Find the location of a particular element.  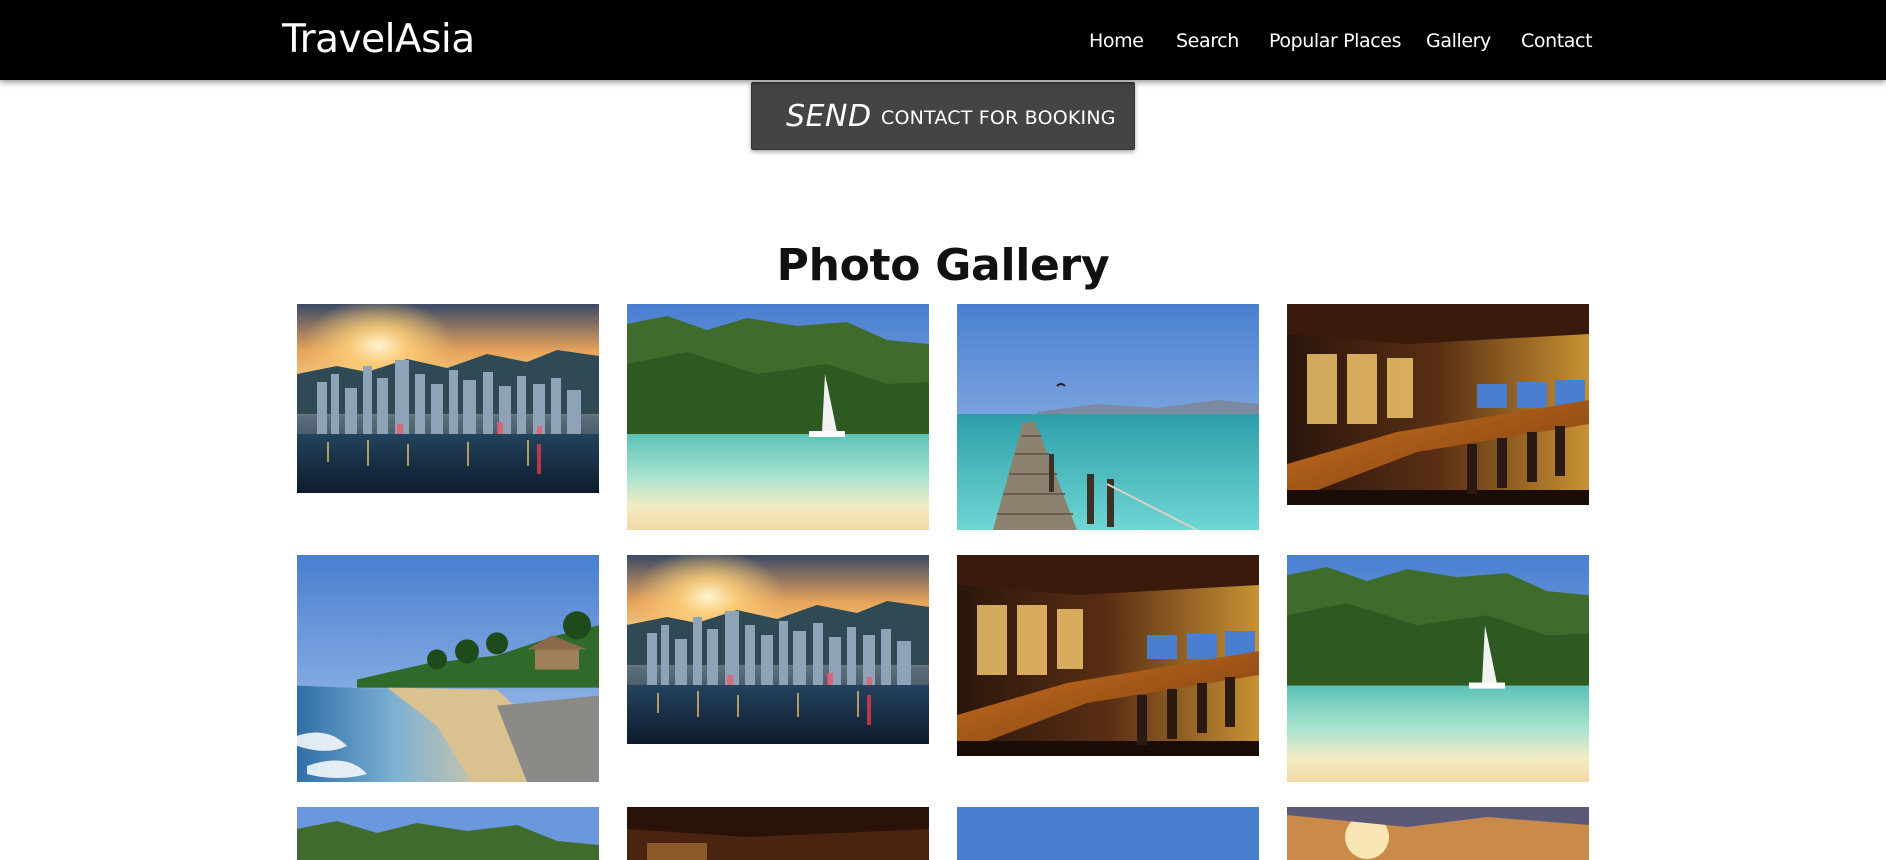

send-label: SEND is located at coordinates (829, 116).